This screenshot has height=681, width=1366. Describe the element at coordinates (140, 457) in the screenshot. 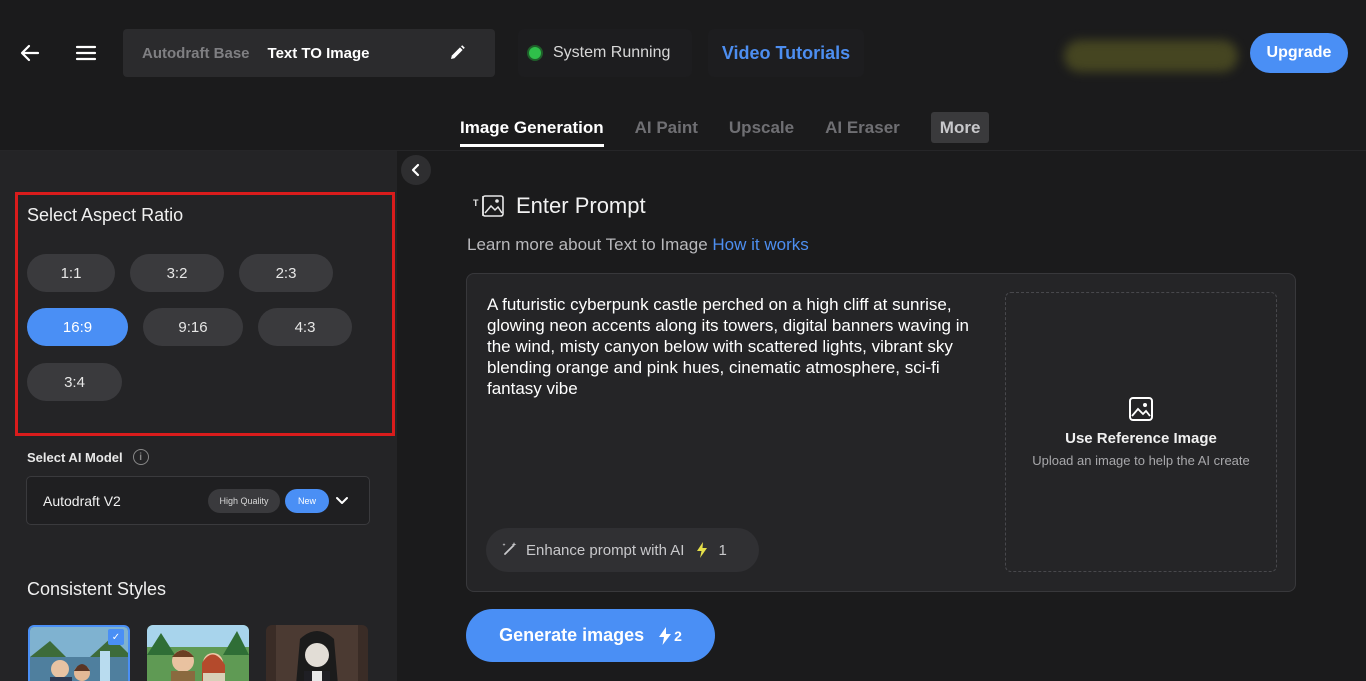

I see `info-icon: i` at that location.